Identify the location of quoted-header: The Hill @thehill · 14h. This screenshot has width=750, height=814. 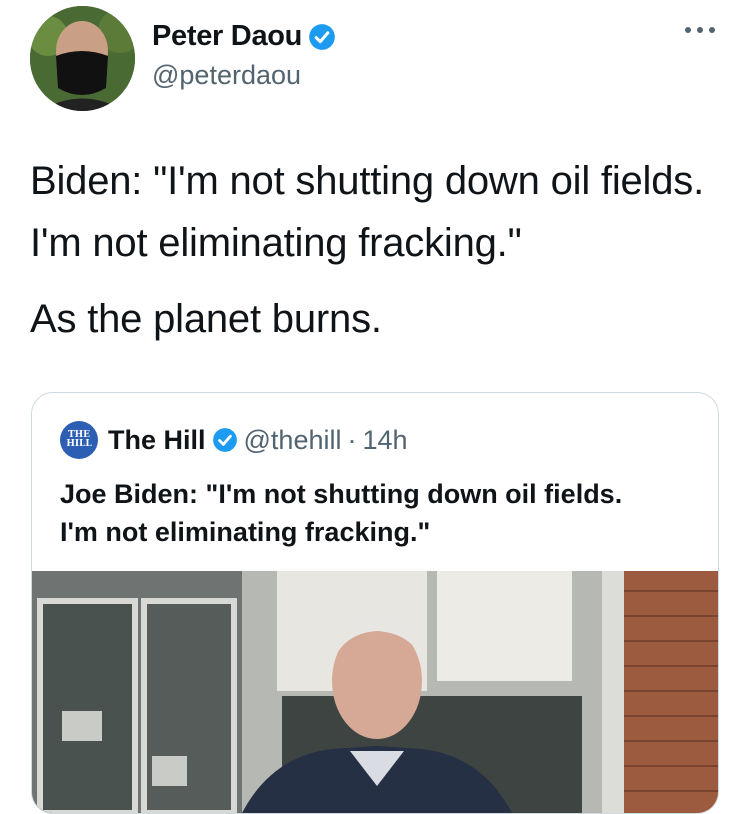
(258, 440).